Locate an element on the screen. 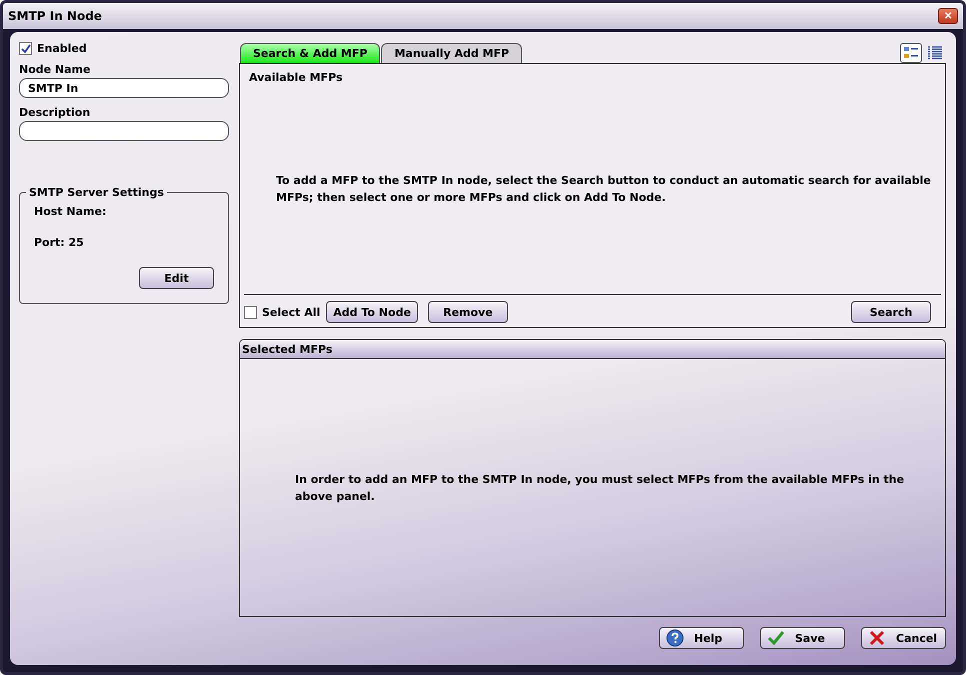 This screenshot has height=675, width=966. close-button: ✕ is located at coordinates (948, 16).